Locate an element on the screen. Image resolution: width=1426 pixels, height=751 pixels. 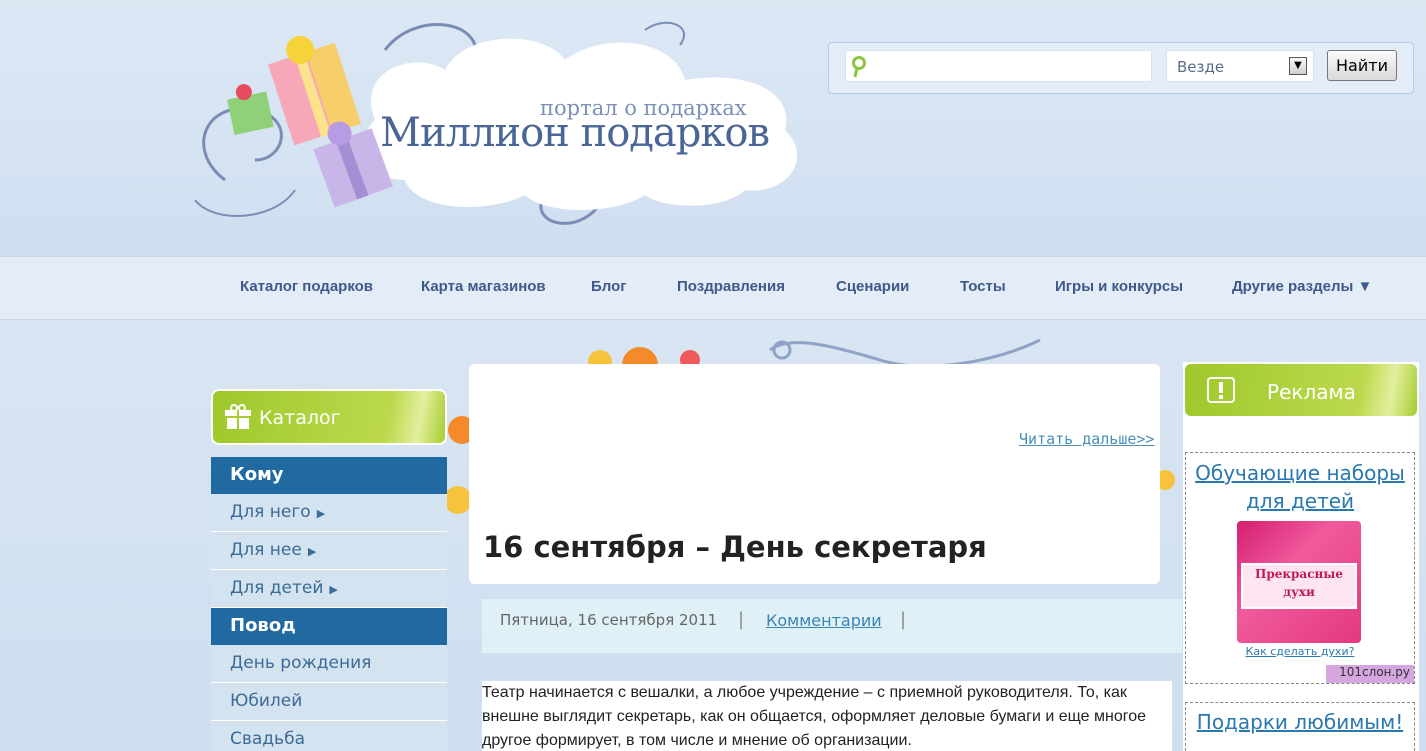
catalog-item-for-kids: Для детей ▶ is located at coordinates (329, 589).